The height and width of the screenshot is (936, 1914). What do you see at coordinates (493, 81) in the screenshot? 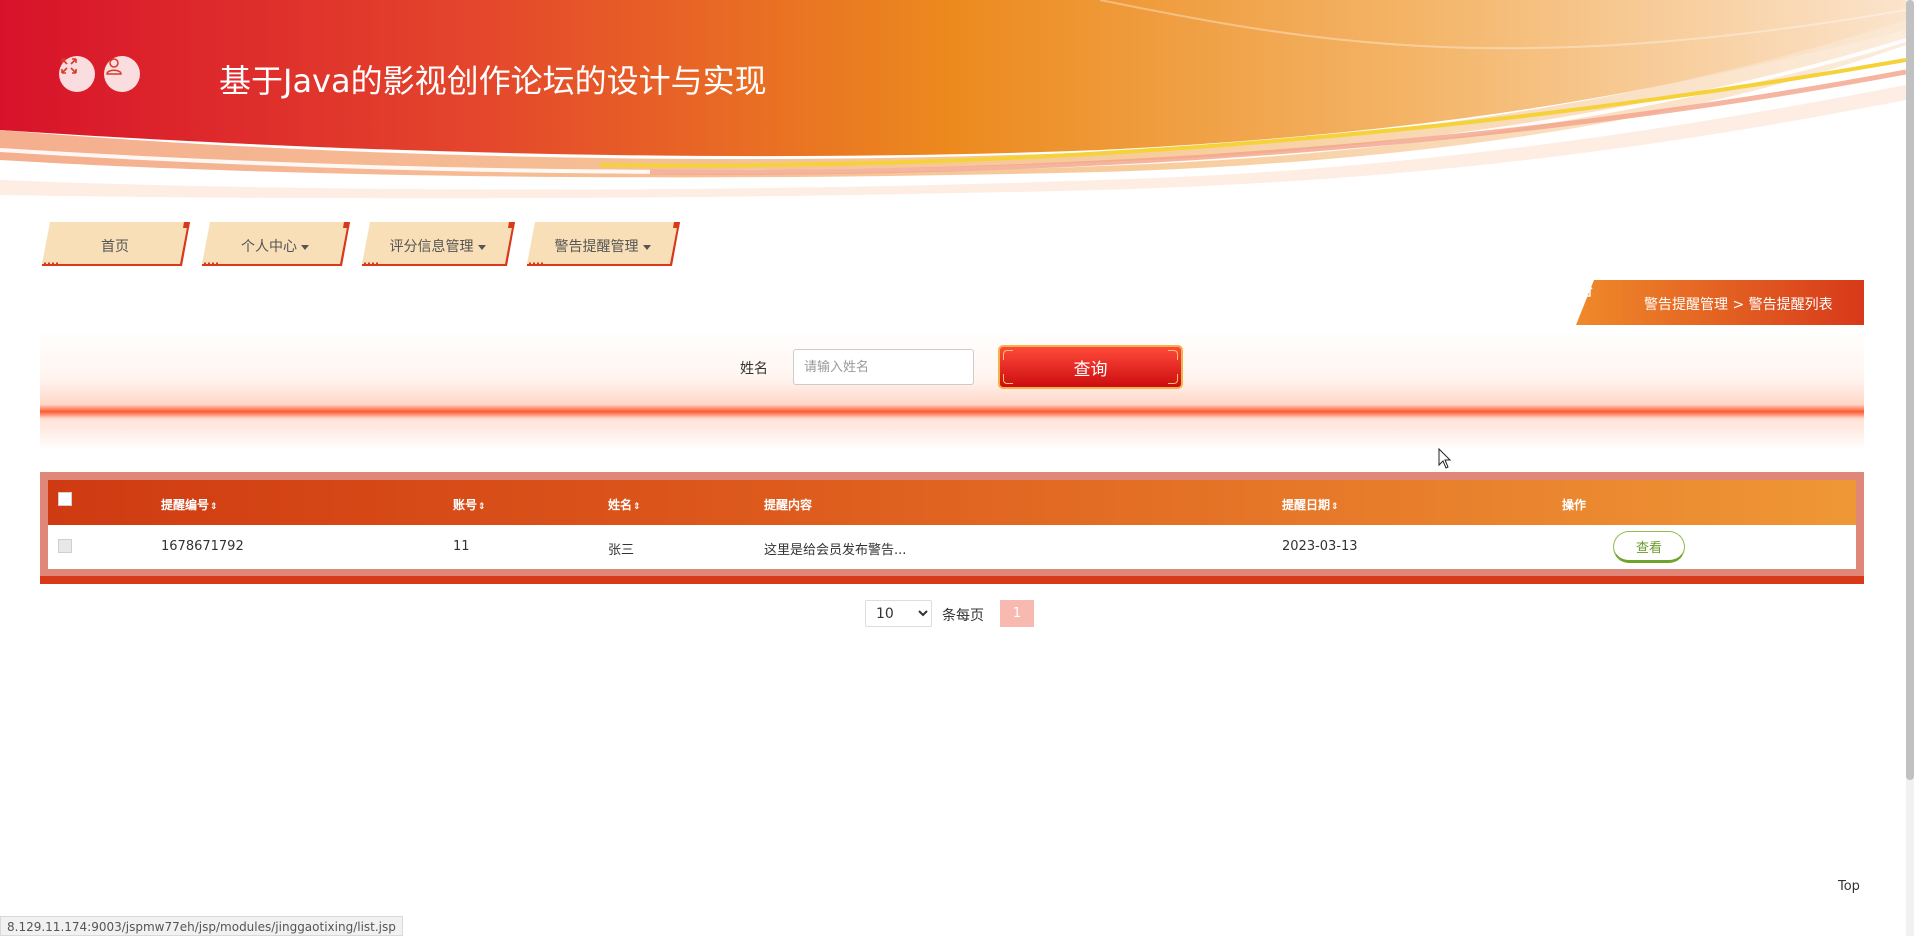
I see `site-title: 基于Java的影视创作论坛的设计与实现` at bounding box center [493, 81].